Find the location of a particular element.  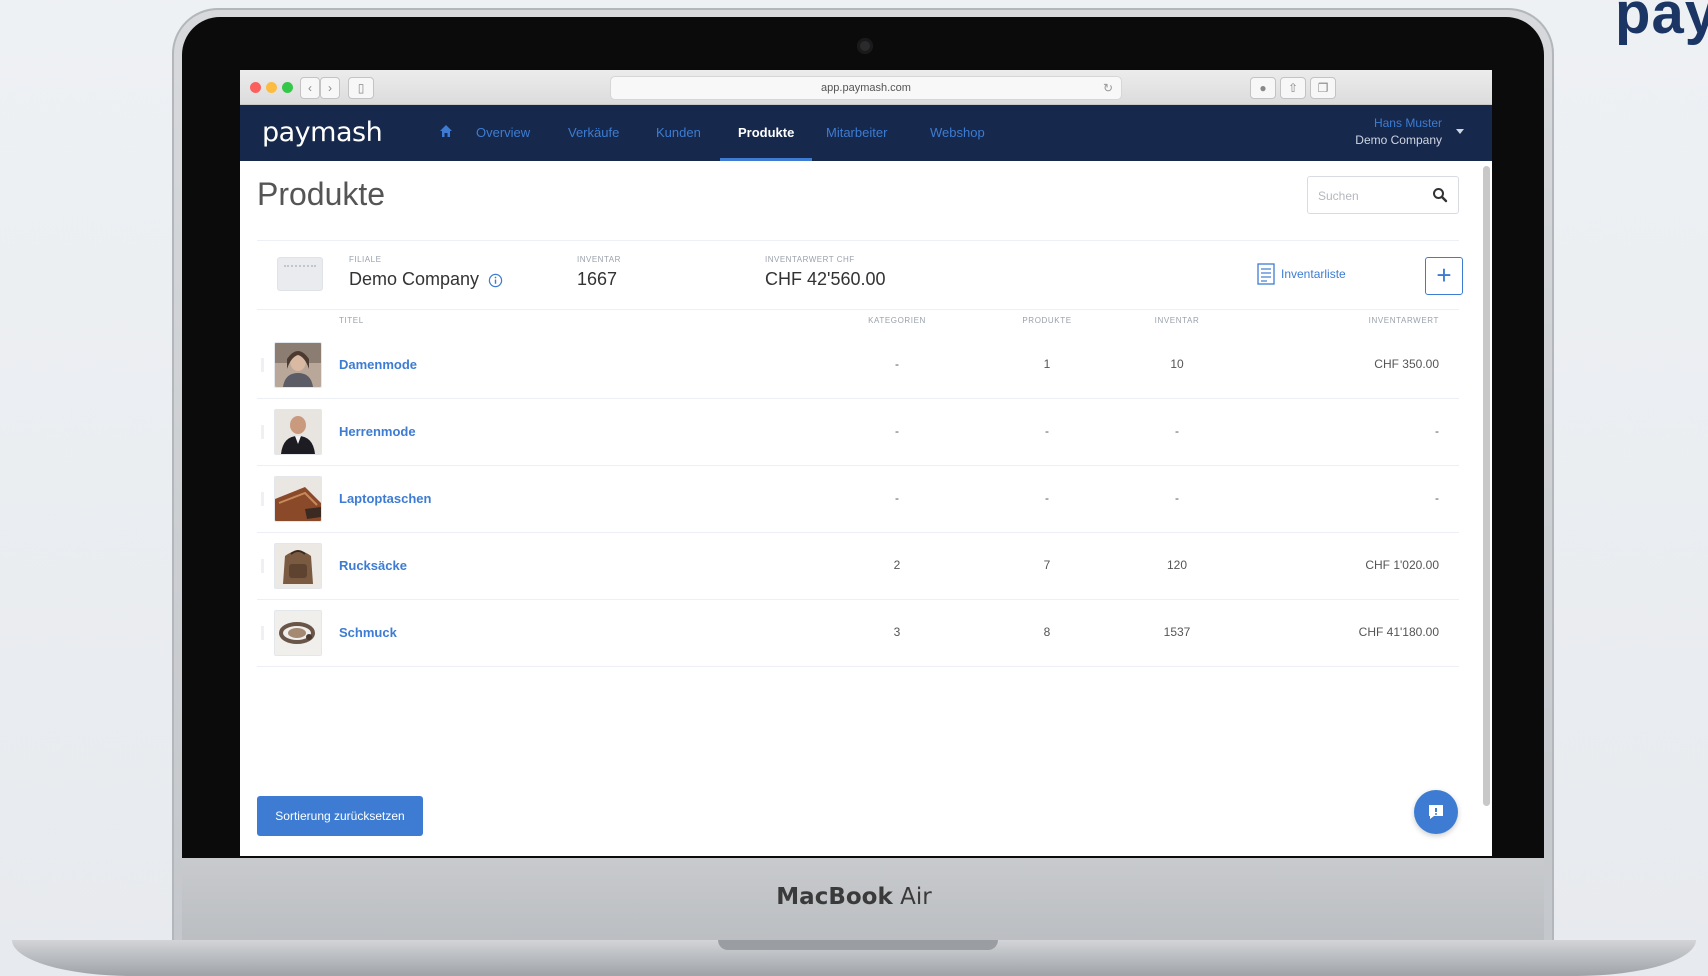

search-box is located at coordinates (1383, 195).